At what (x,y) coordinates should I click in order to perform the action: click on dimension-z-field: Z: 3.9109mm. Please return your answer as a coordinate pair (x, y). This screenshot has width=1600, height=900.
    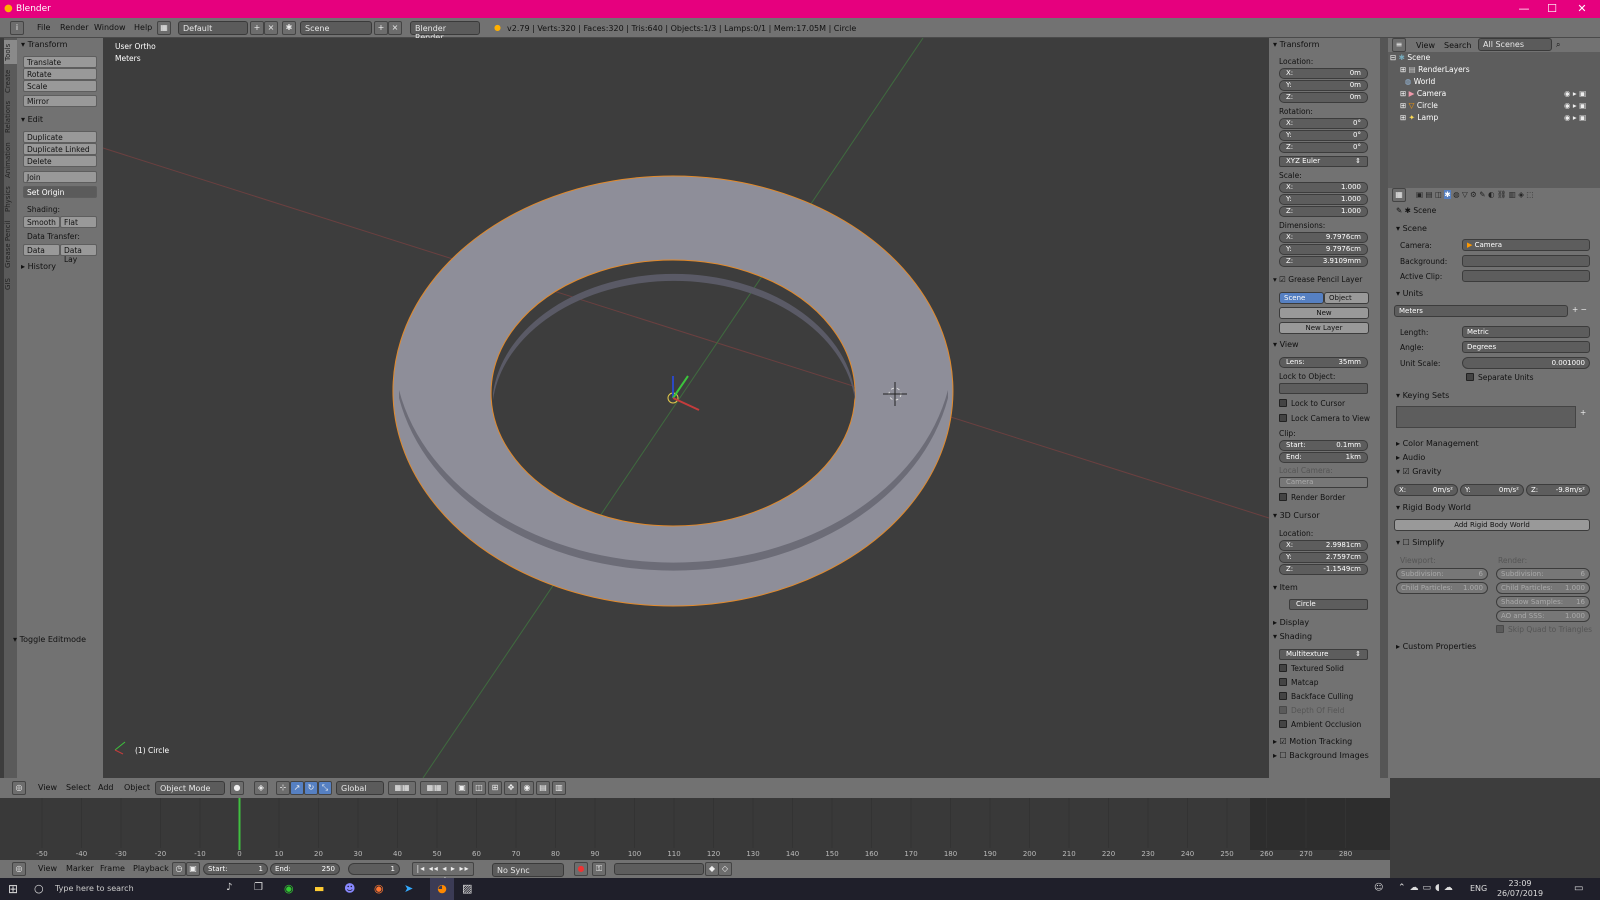
    Looking at the image, I should click on (1323, 261).